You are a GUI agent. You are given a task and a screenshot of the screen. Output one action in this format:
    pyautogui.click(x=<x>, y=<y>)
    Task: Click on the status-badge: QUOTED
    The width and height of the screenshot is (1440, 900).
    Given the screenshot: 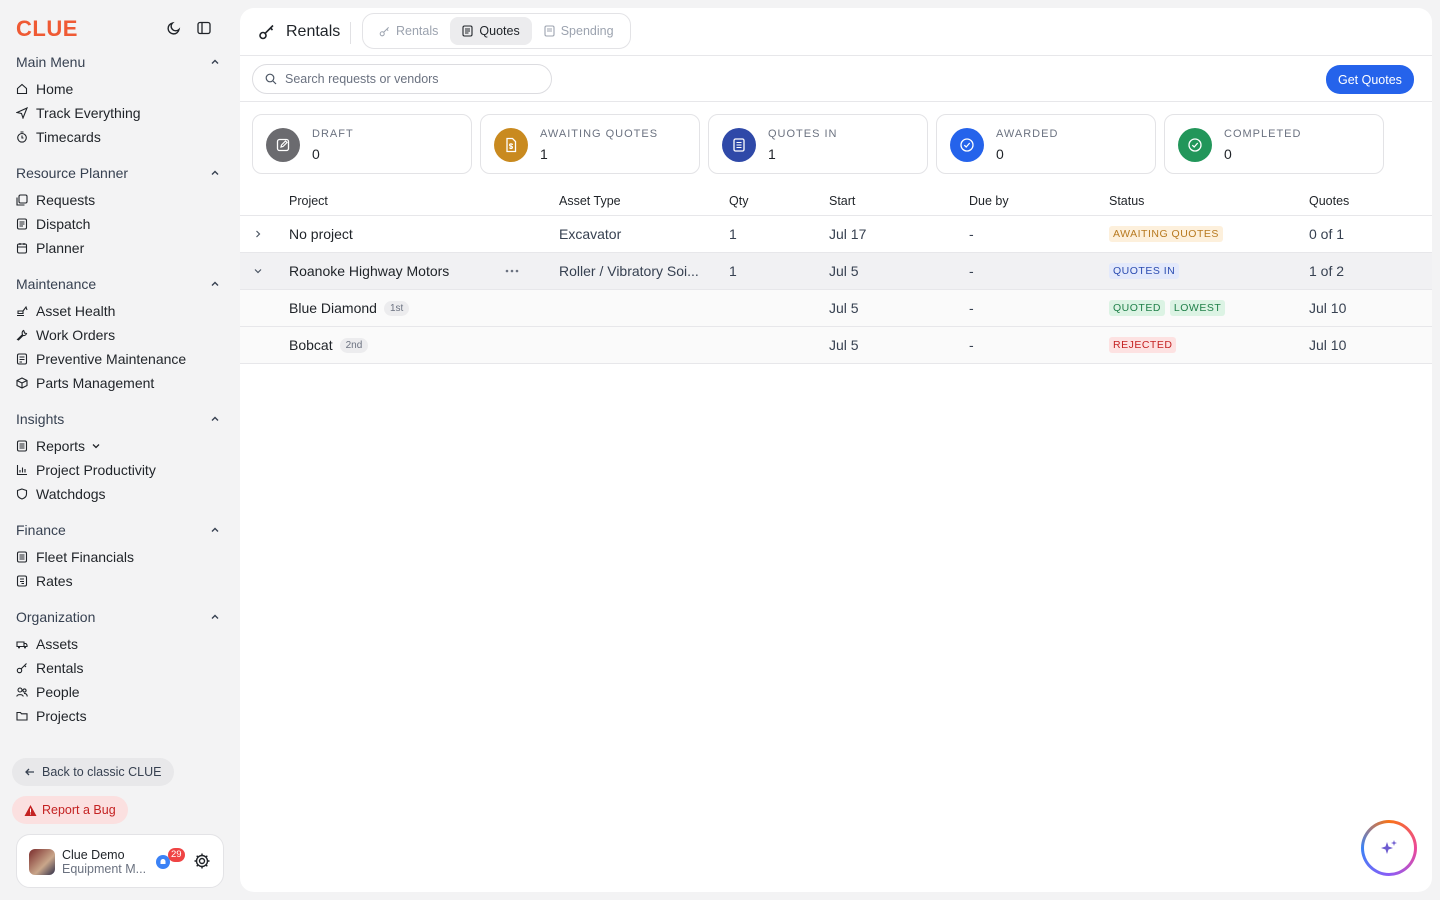 What is the action you would take?
    pyautogui.click(x=1137, y=308)
    